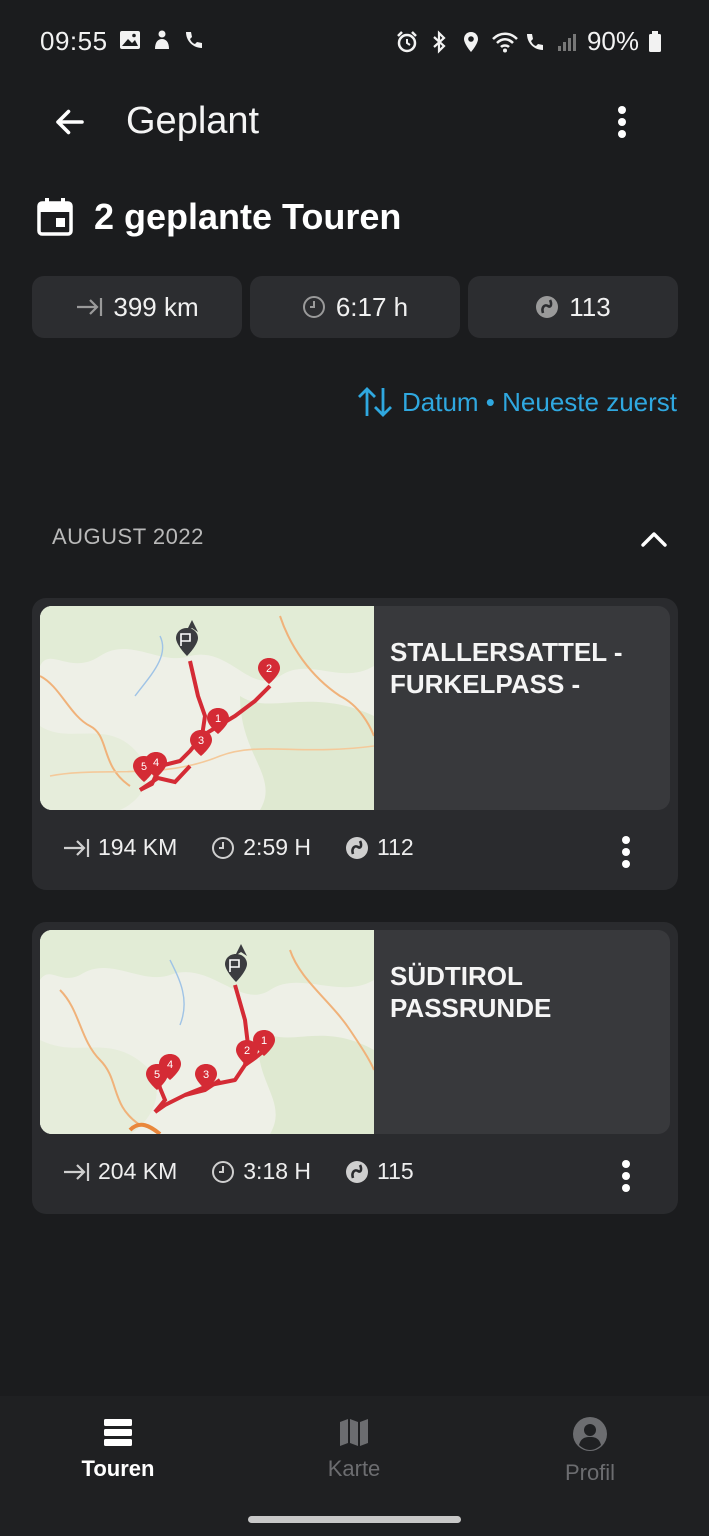 This screenshot has width=709, height=1536. I want to click on tour-distance: 194 KM, so click(119, 847).